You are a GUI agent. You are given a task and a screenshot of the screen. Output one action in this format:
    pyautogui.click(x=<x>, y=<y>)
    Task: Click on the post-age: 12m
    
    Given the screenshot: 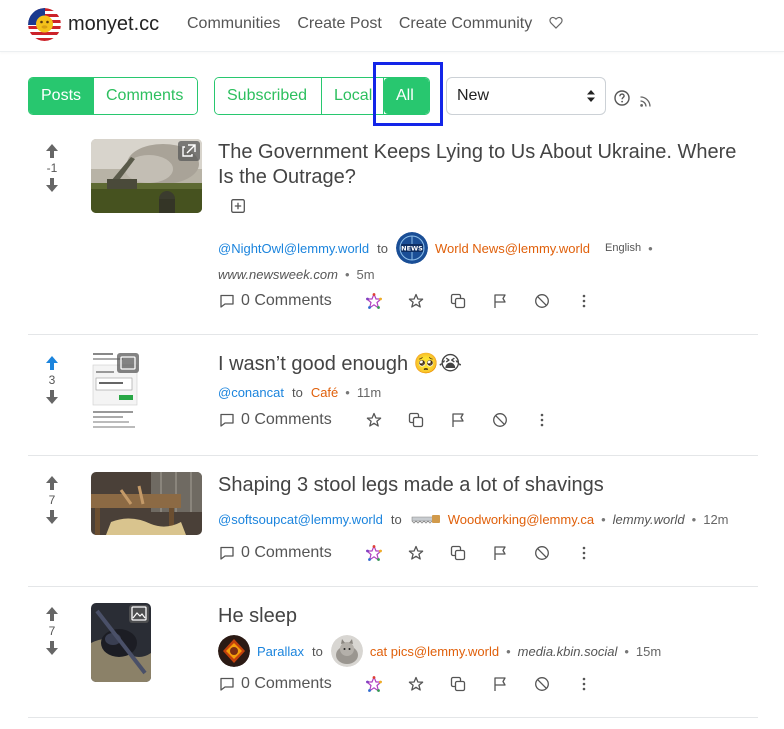 What is the action you would take?
    pyautogui.click(x=716, y=519)
    